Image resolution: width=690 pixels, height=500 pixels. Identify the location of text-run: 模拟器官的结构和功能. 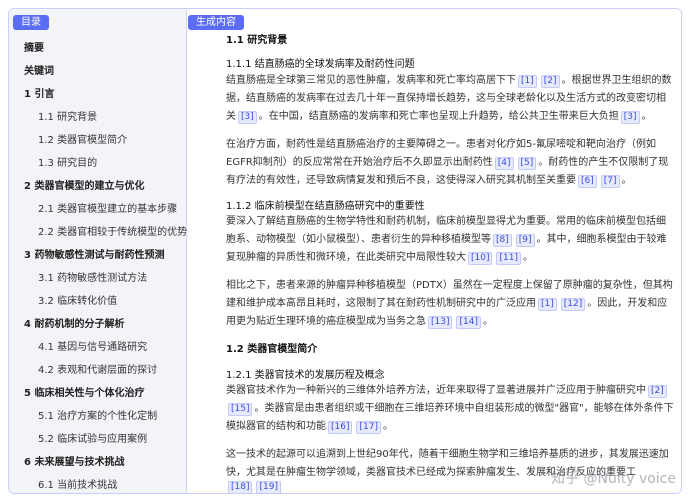
(276, 426).